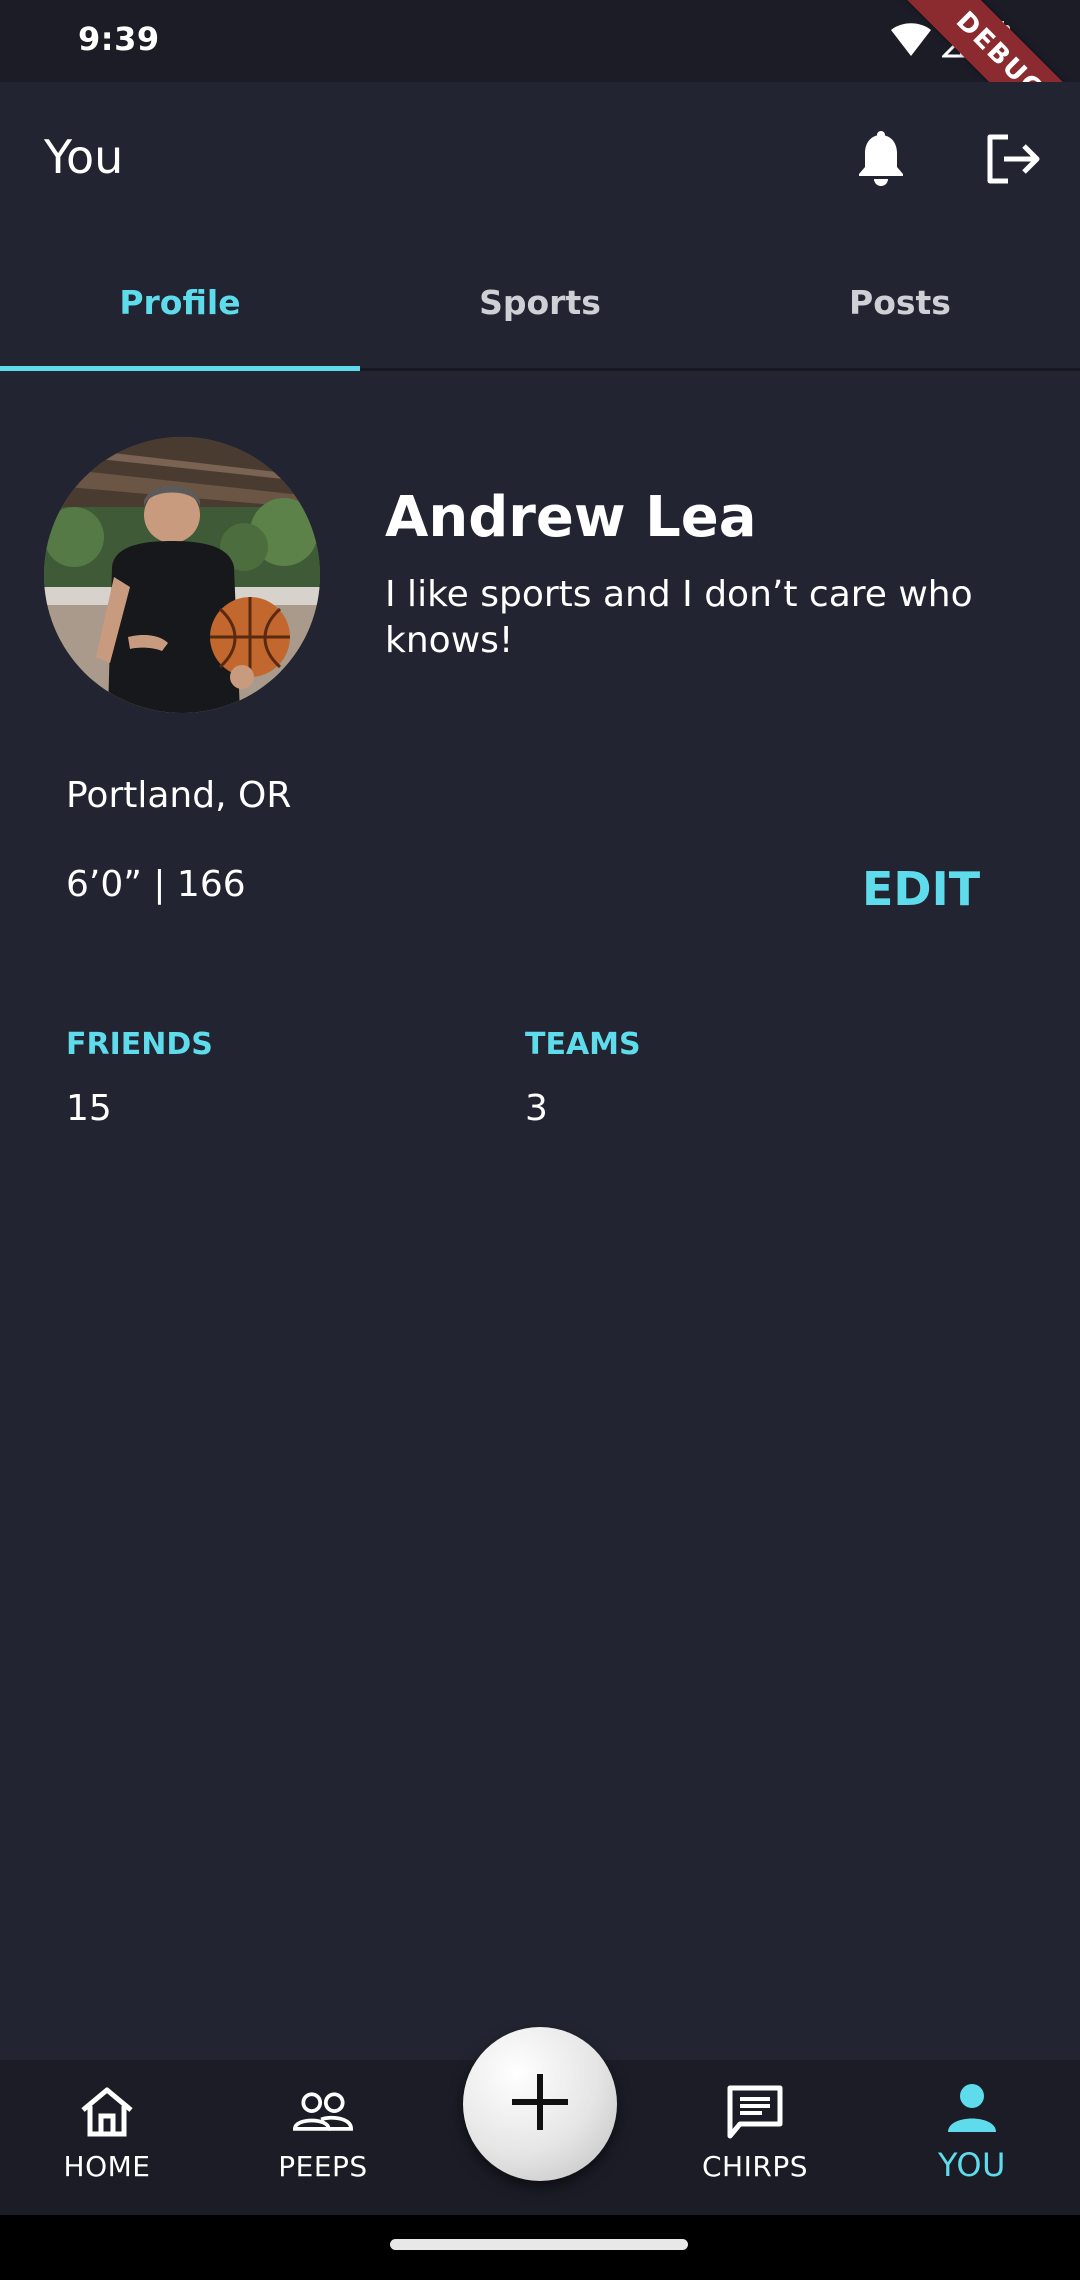  Describe the element at coordinates (921, 889) in the screenshot. I see `edit-button: EDIT` at that location.